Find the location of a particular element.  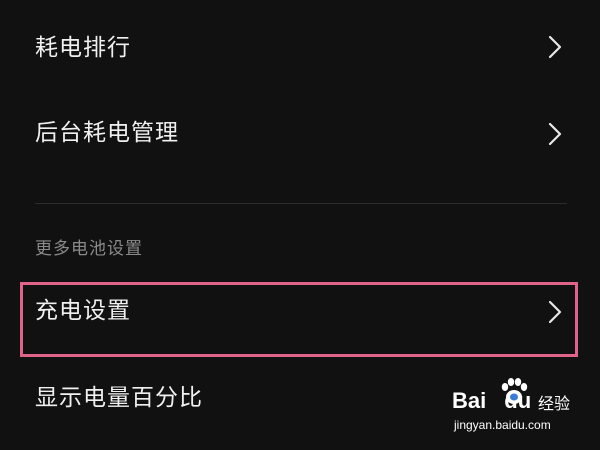

watermark-product: 经验 is located at coordinates (554, 403).